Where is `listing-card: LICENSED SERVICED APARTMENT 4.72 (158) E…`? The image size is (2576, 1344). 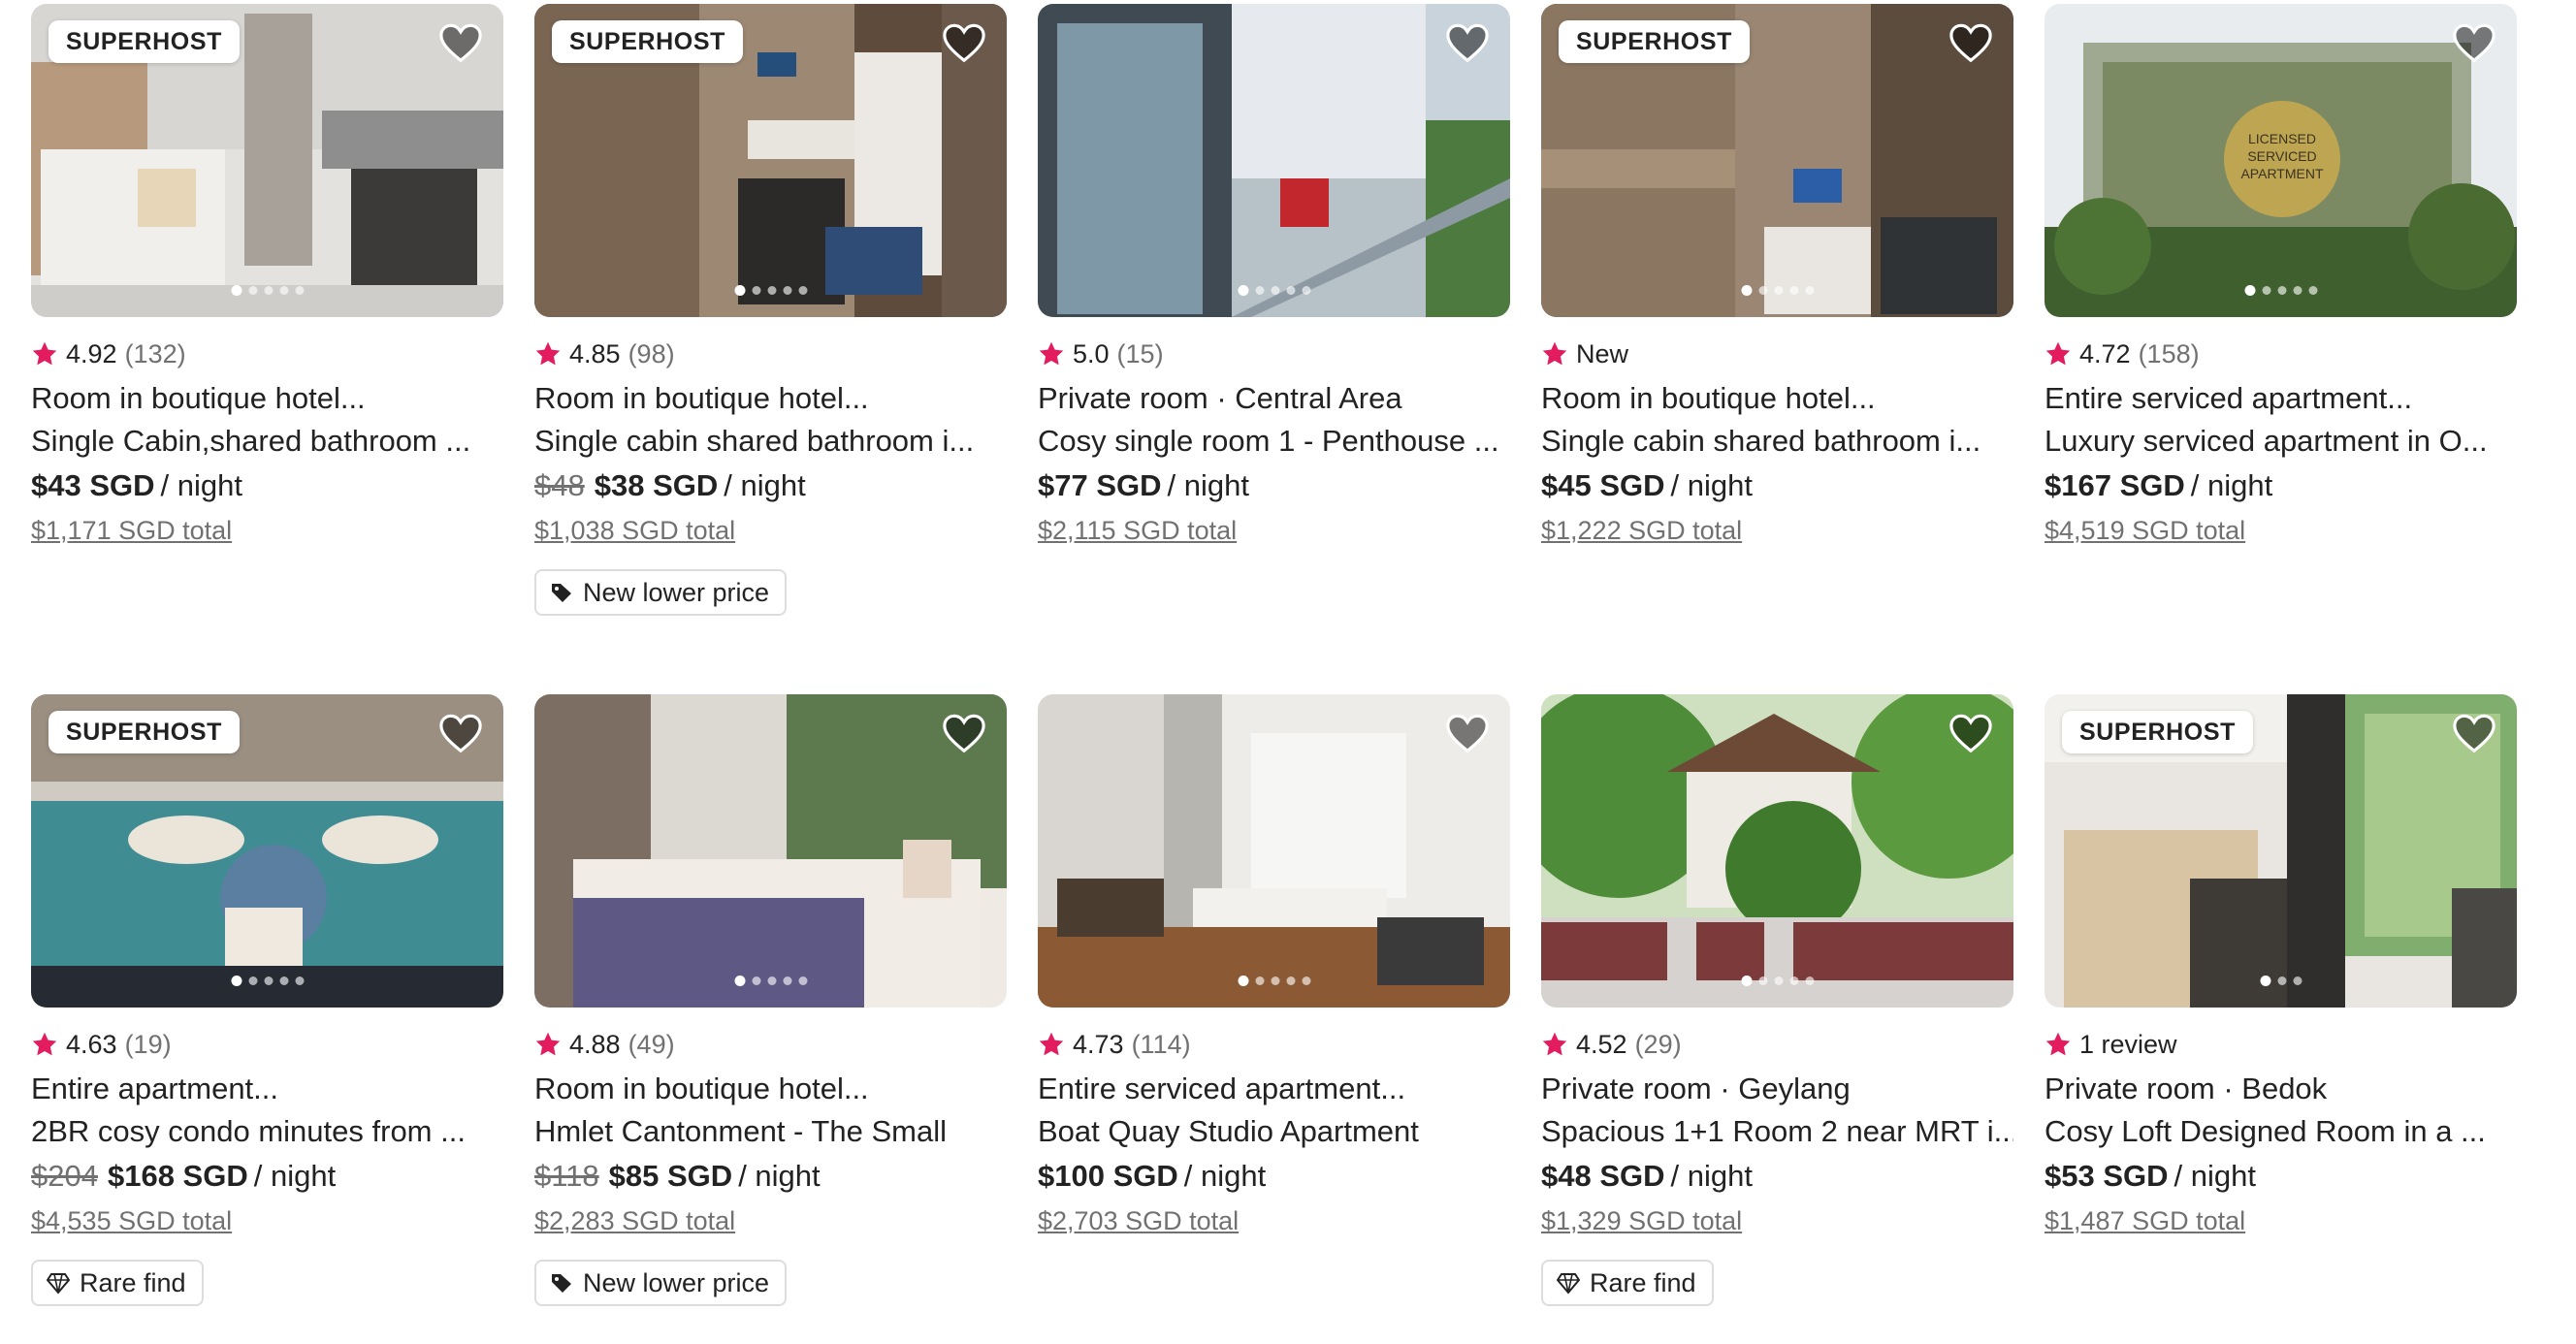 listing-card: LICENSED SERVICED APARTMENT 4.72 (158) E… is located at coordinates (2281, 349).